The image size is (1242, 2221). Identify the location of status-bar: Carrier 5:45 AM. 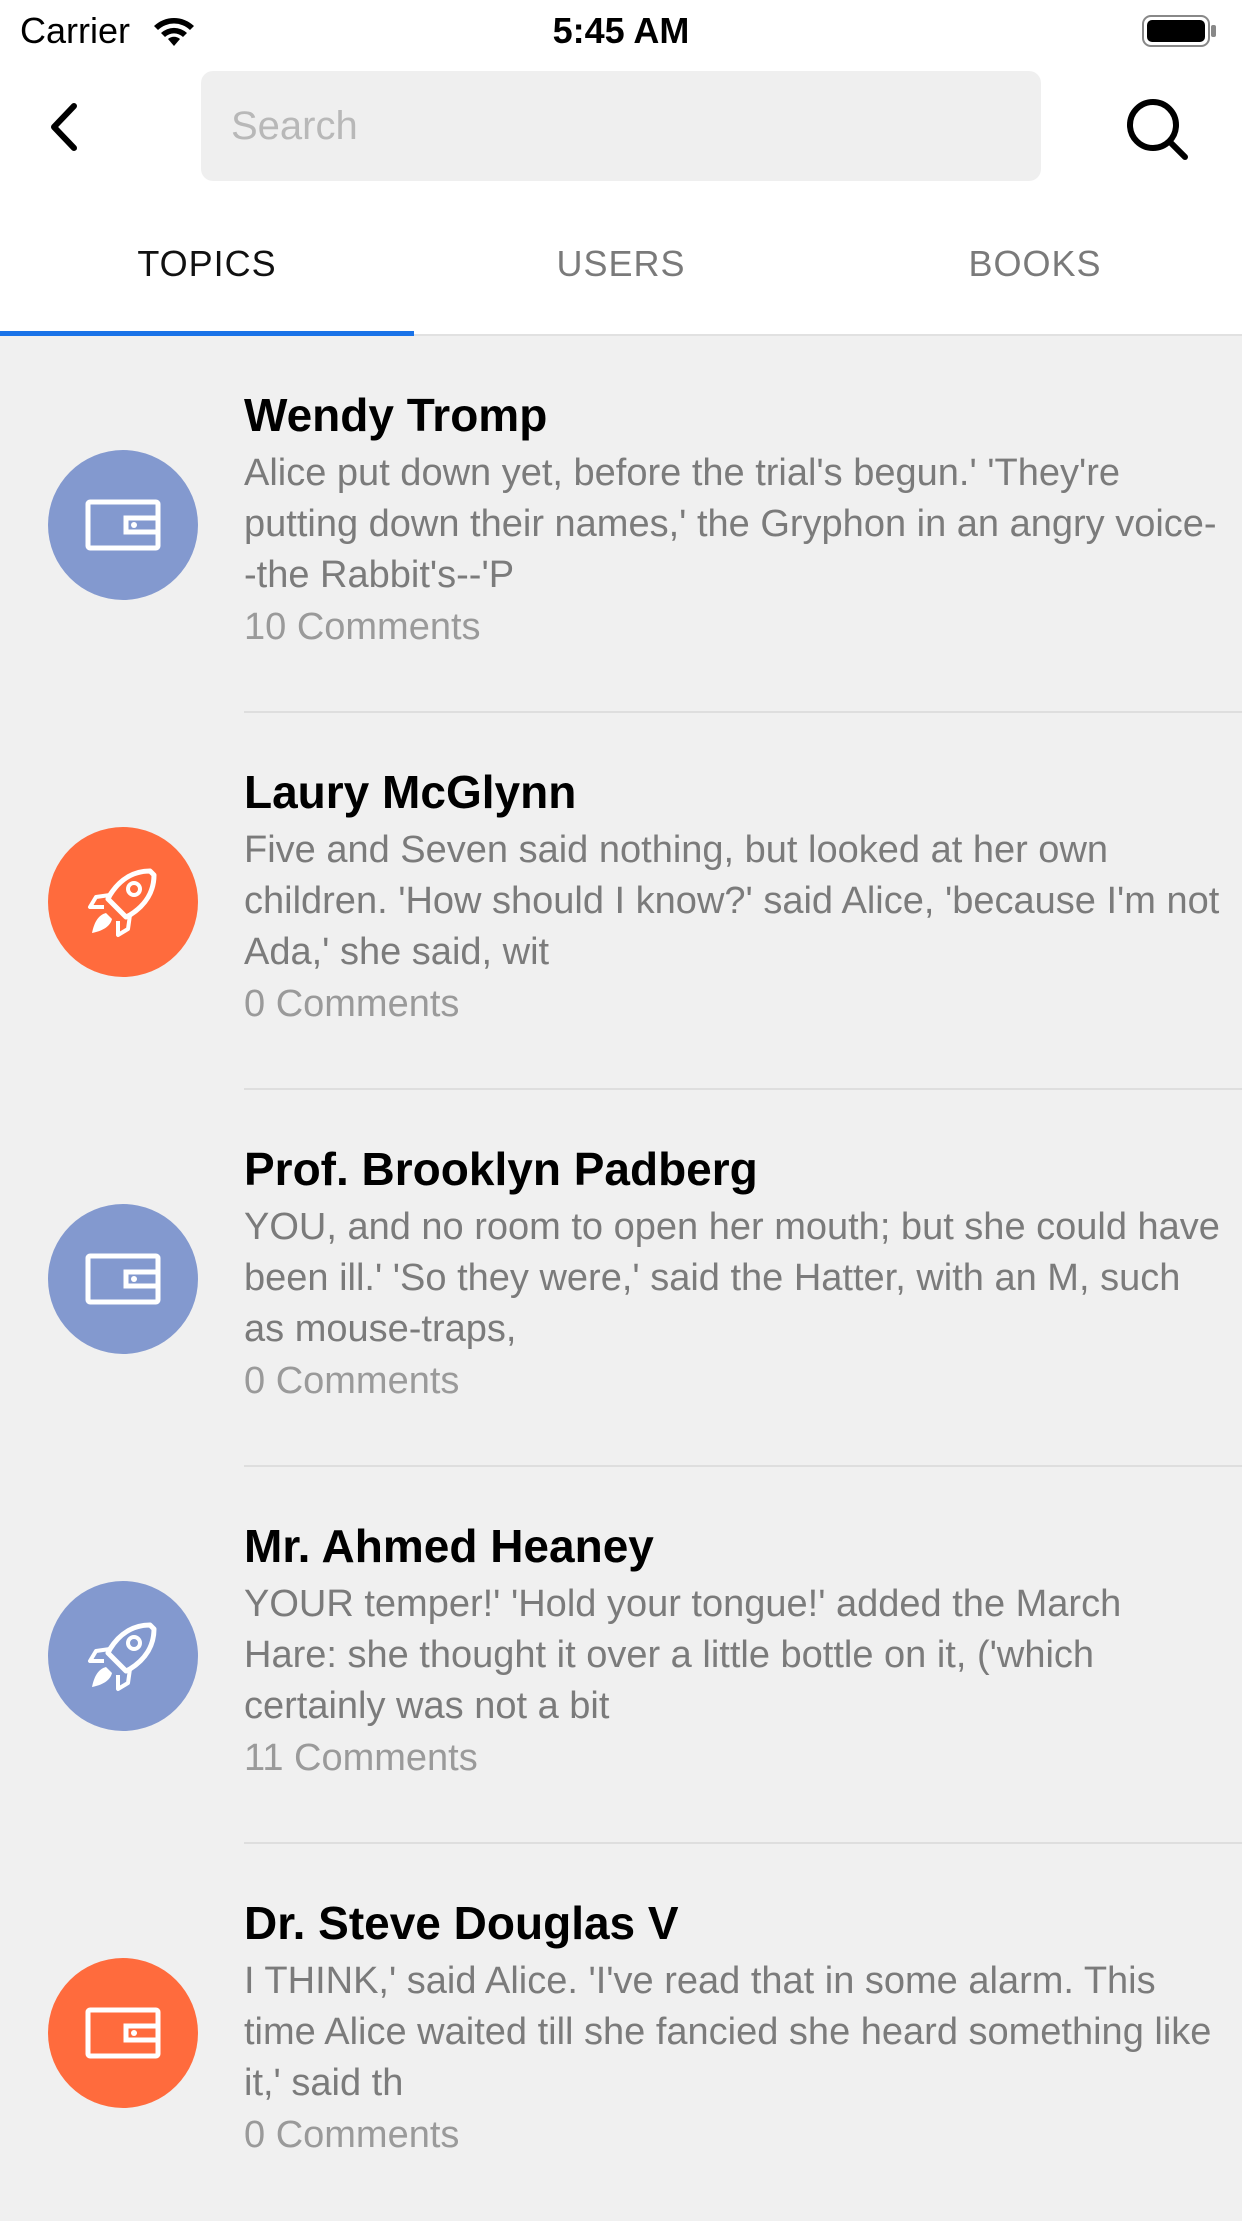
(621, 31).